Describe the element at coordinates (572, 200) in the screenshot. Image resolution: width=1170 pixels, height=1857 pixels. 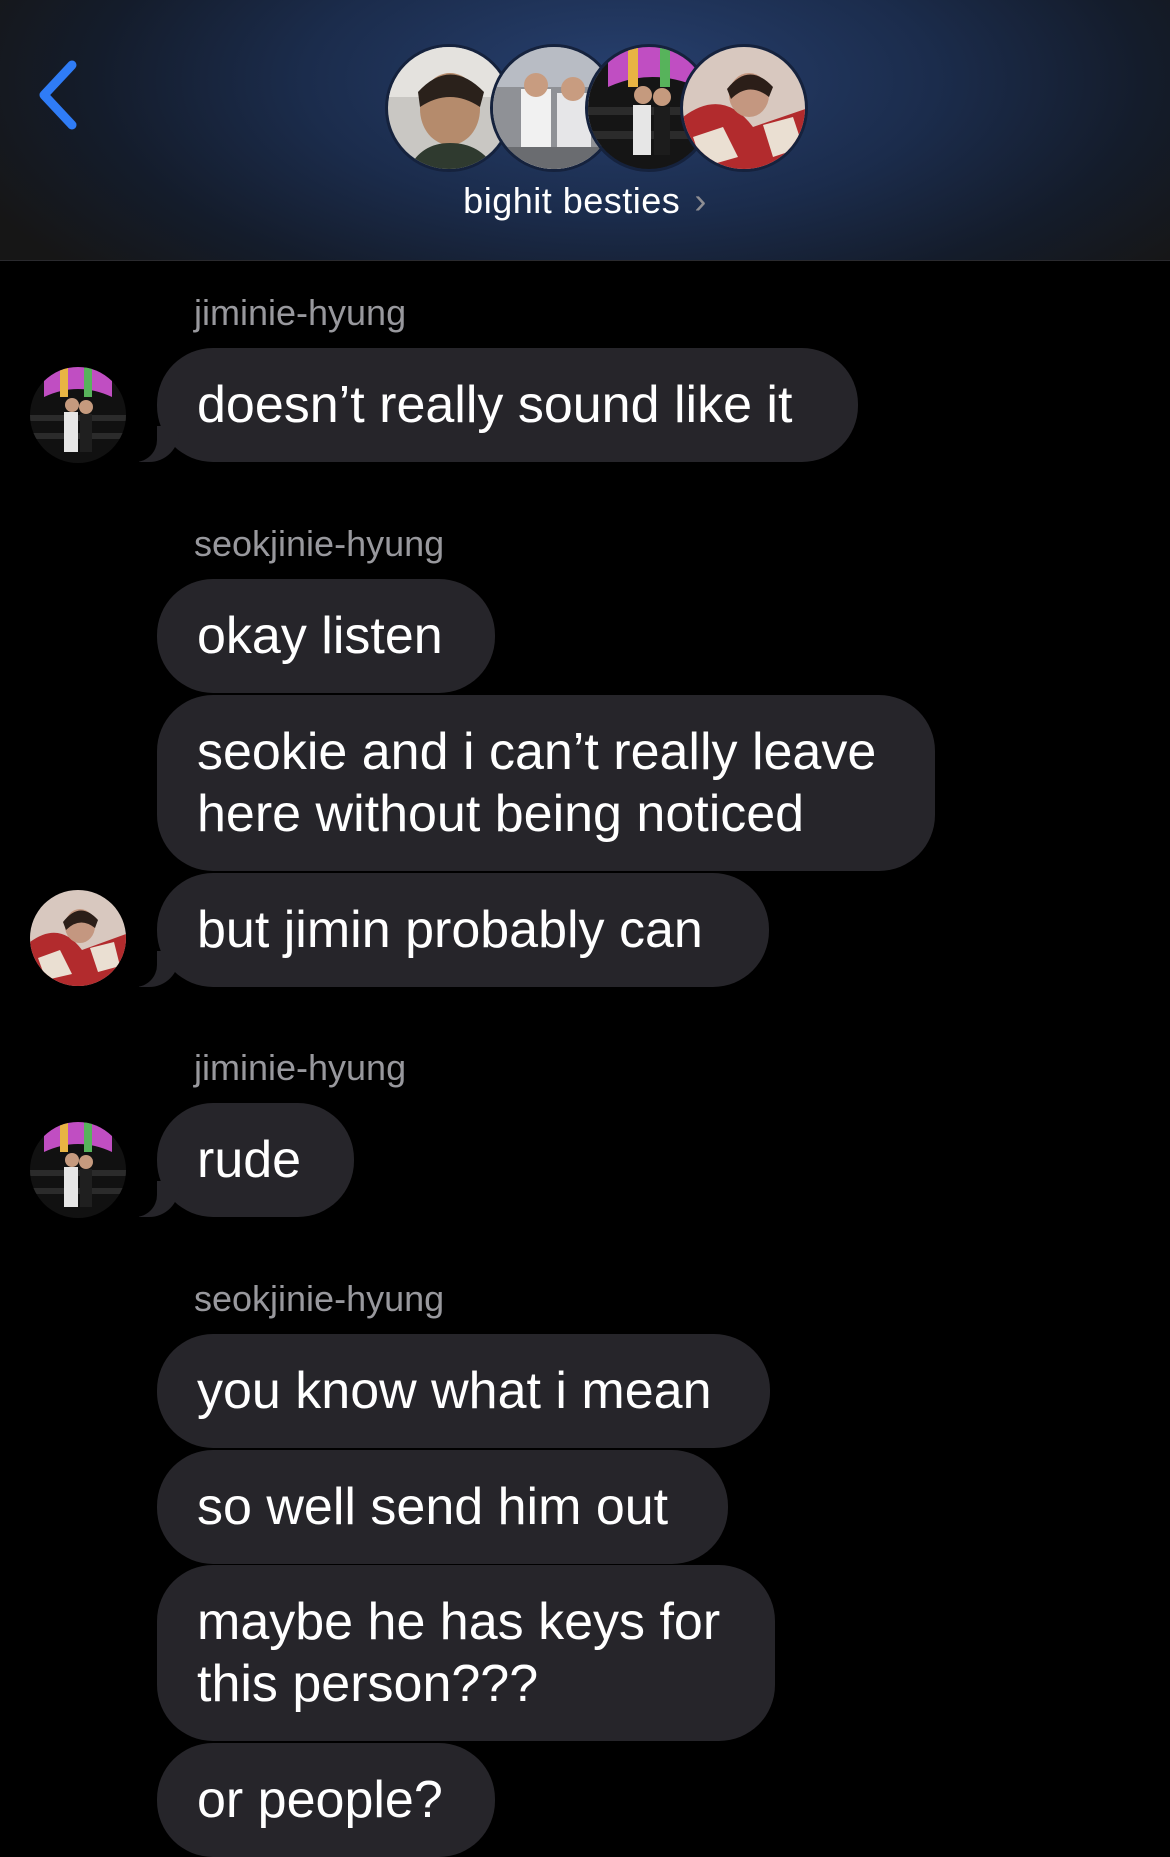
I see `group-name: bighit besties` at that location.